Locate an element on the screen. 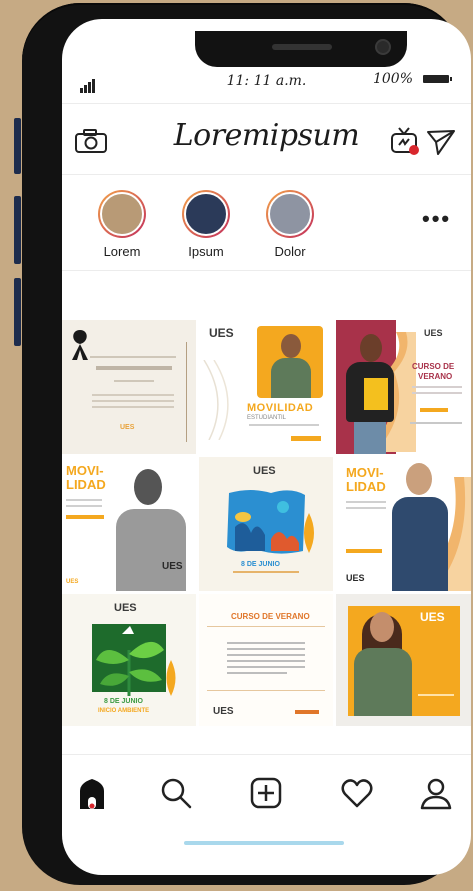 This screenshot has height=891, width=473. app-header: Loremipsum is located at coordinates (266, 139).